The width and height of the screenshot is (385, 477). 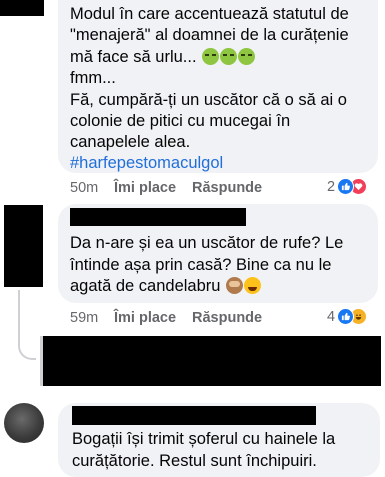 I want to click on comment-text-line: agată de candelabru, so click(x=166, y=286).